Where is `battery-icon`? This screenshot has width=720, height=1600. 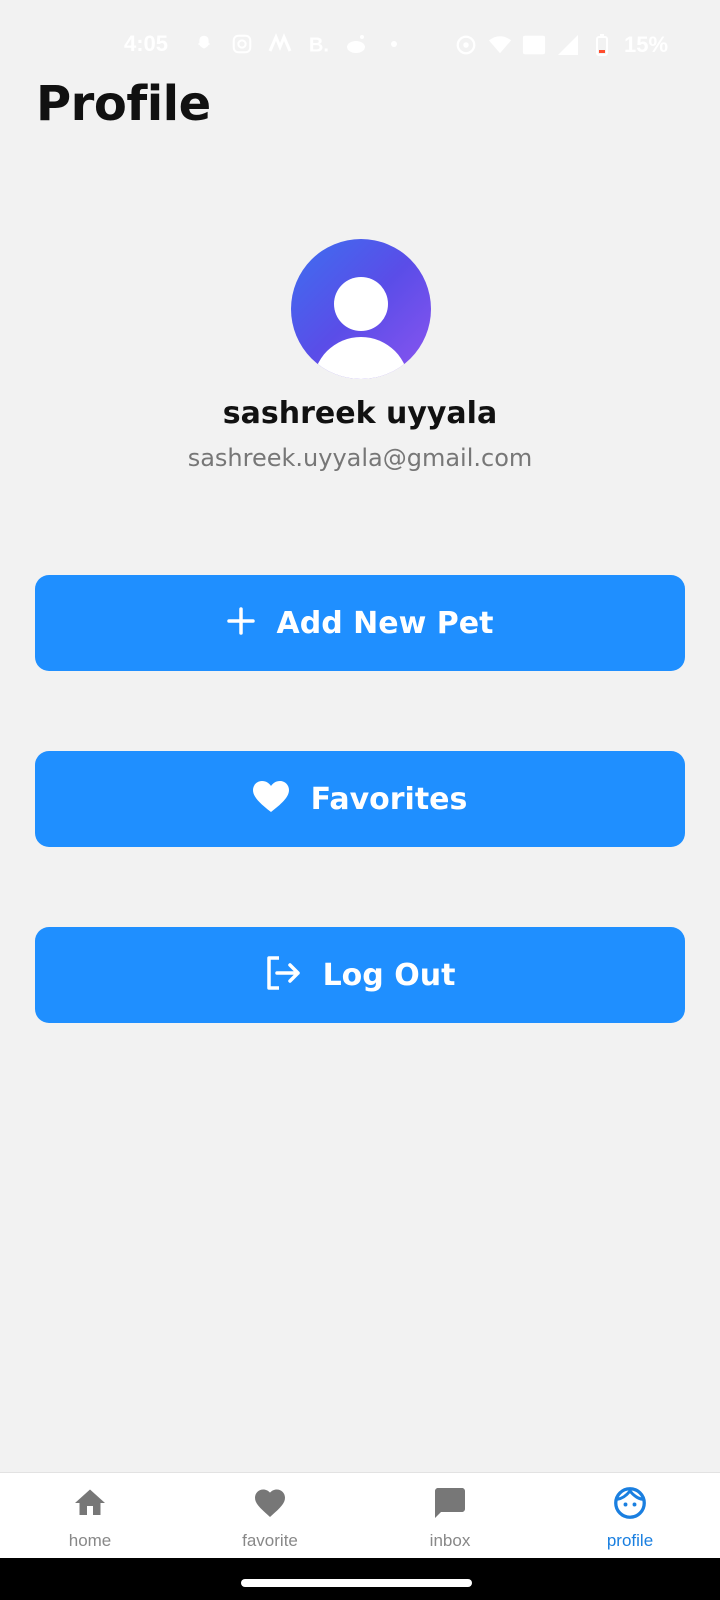
battery-icon is located at coordinates (602, 45).